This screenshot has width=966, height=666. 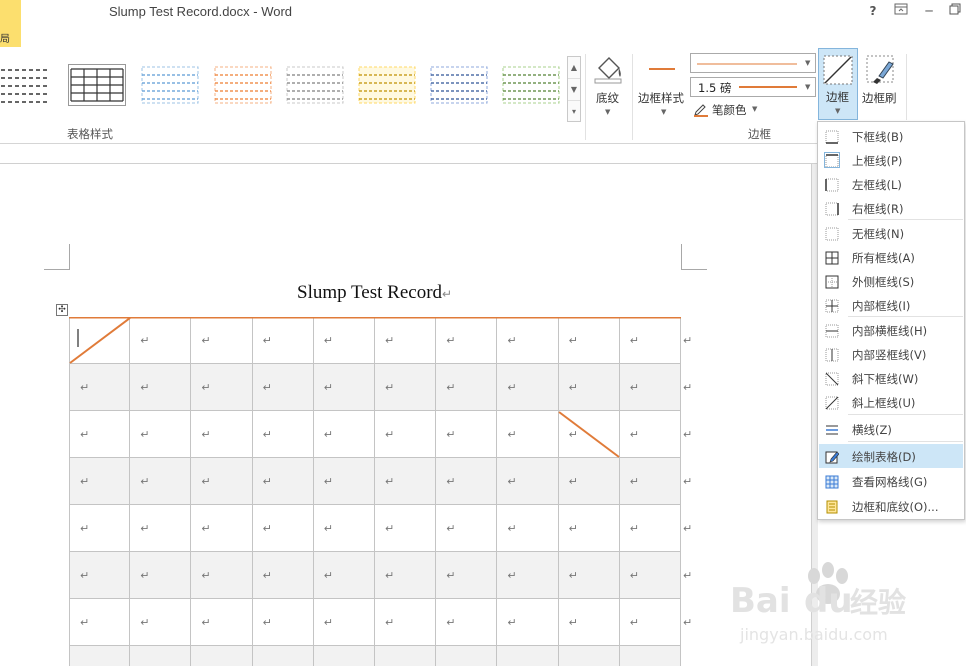 I want to click on view-gridlines-icon, so click(x=832, y=481).